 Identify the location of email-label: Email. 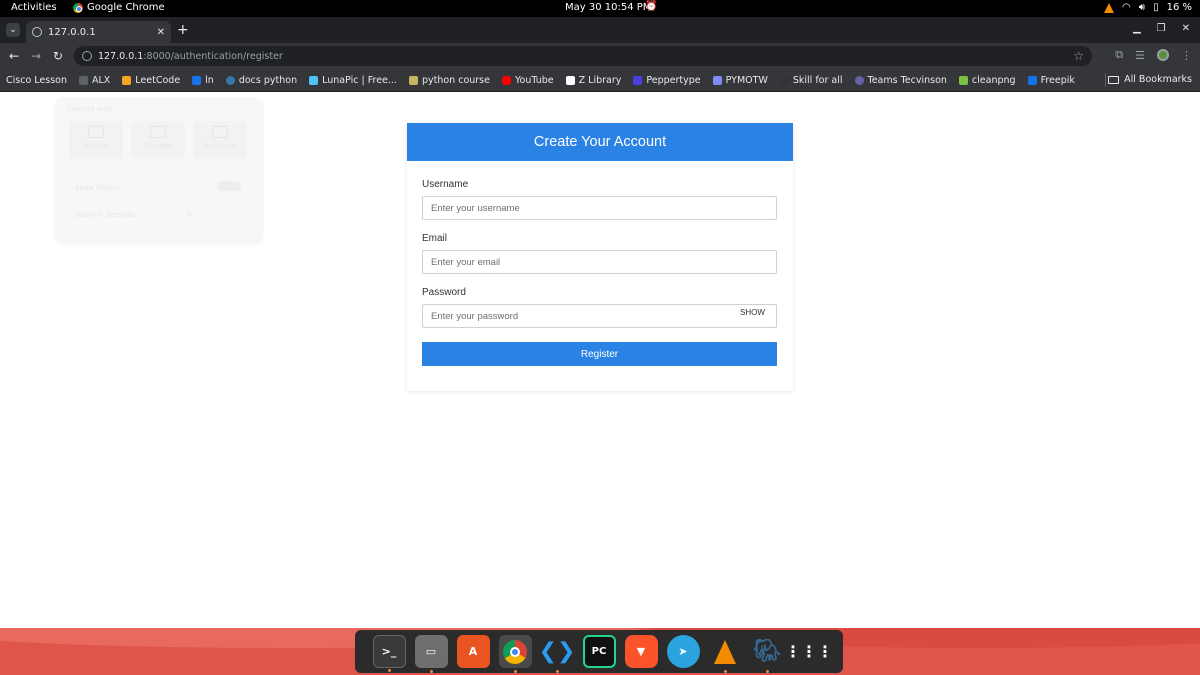
(435, 238).